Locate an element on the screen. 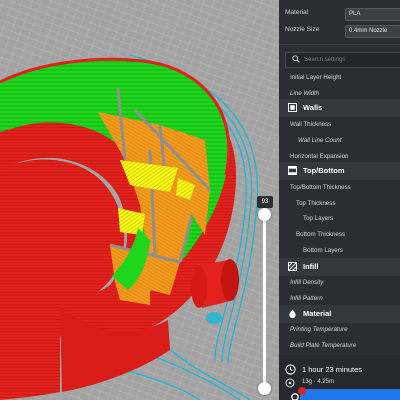 Image resolution: width=400 pixels, height=400 pixels. alert-icon is located at coordinates (302, 391).